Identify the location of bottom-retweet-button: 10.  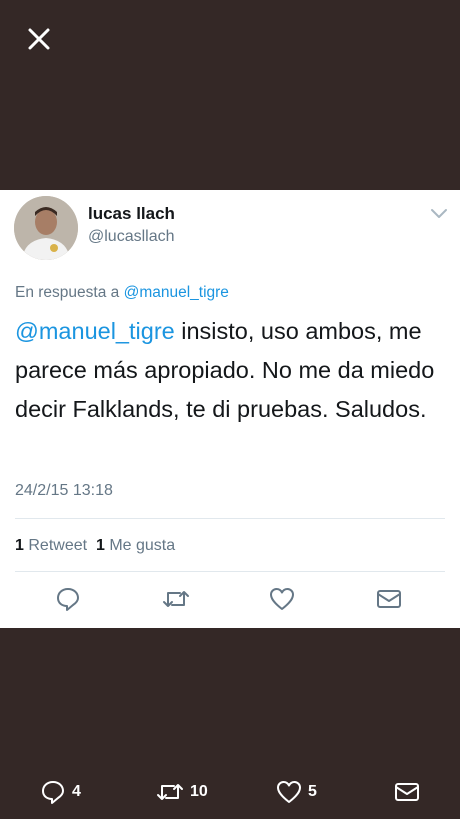
(182, 792).